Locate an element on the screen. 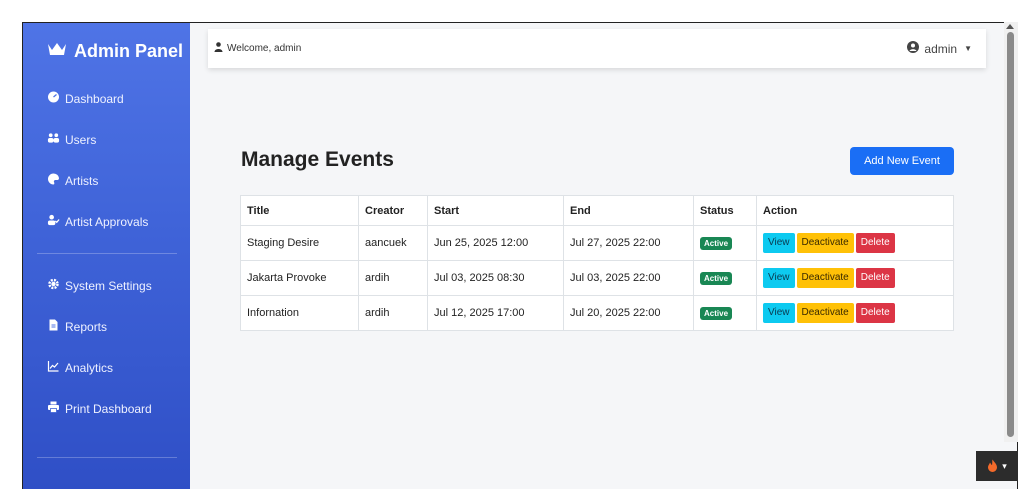 This screenshot has height=489, width=1034. topbar: Welcome, admin admin ▼ is located at coordinates (597, 48).